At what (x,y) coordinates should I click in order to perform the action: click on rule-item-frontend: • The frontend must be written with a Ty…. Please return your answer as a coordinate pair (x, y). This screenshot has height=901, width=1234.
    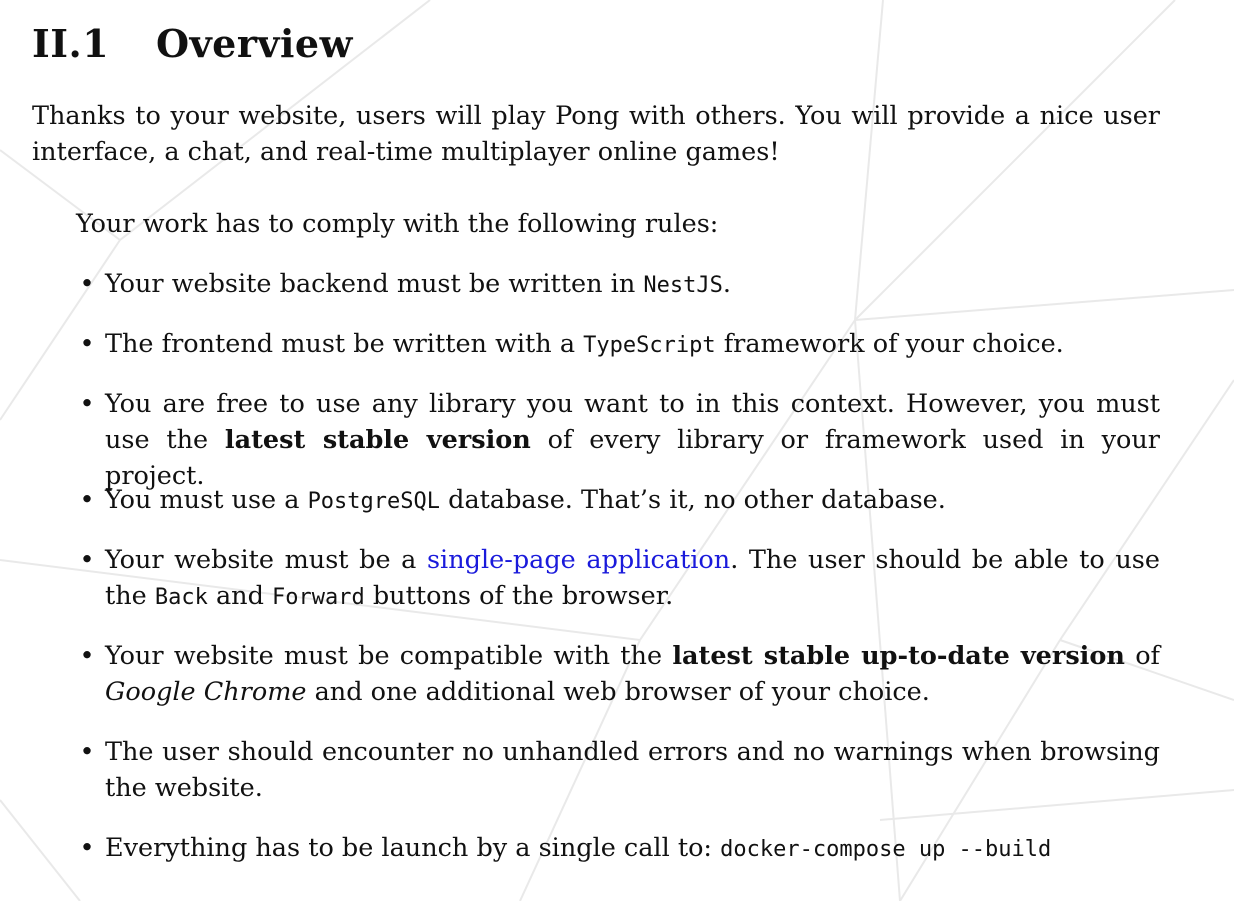
    Looking at the image, I should click on (618, 345).